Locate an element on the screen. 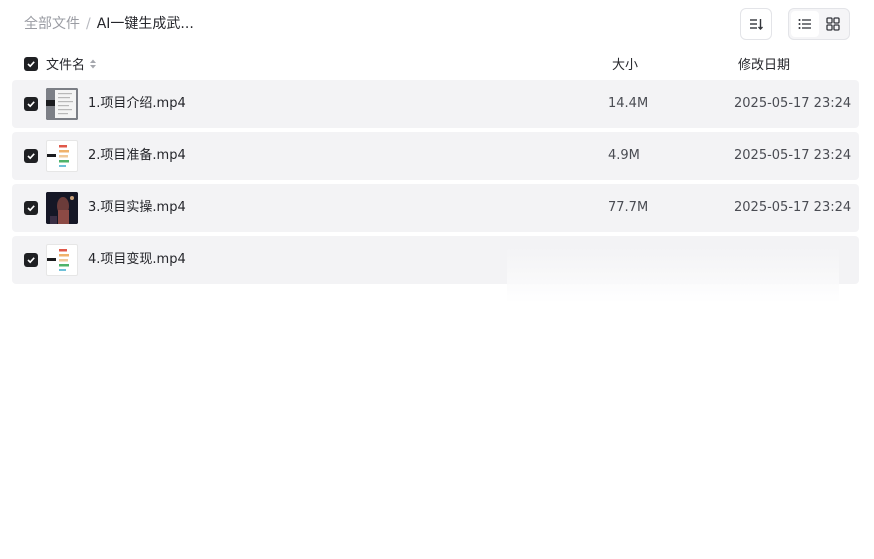  sort-icon is located at coordinates (756, 24).